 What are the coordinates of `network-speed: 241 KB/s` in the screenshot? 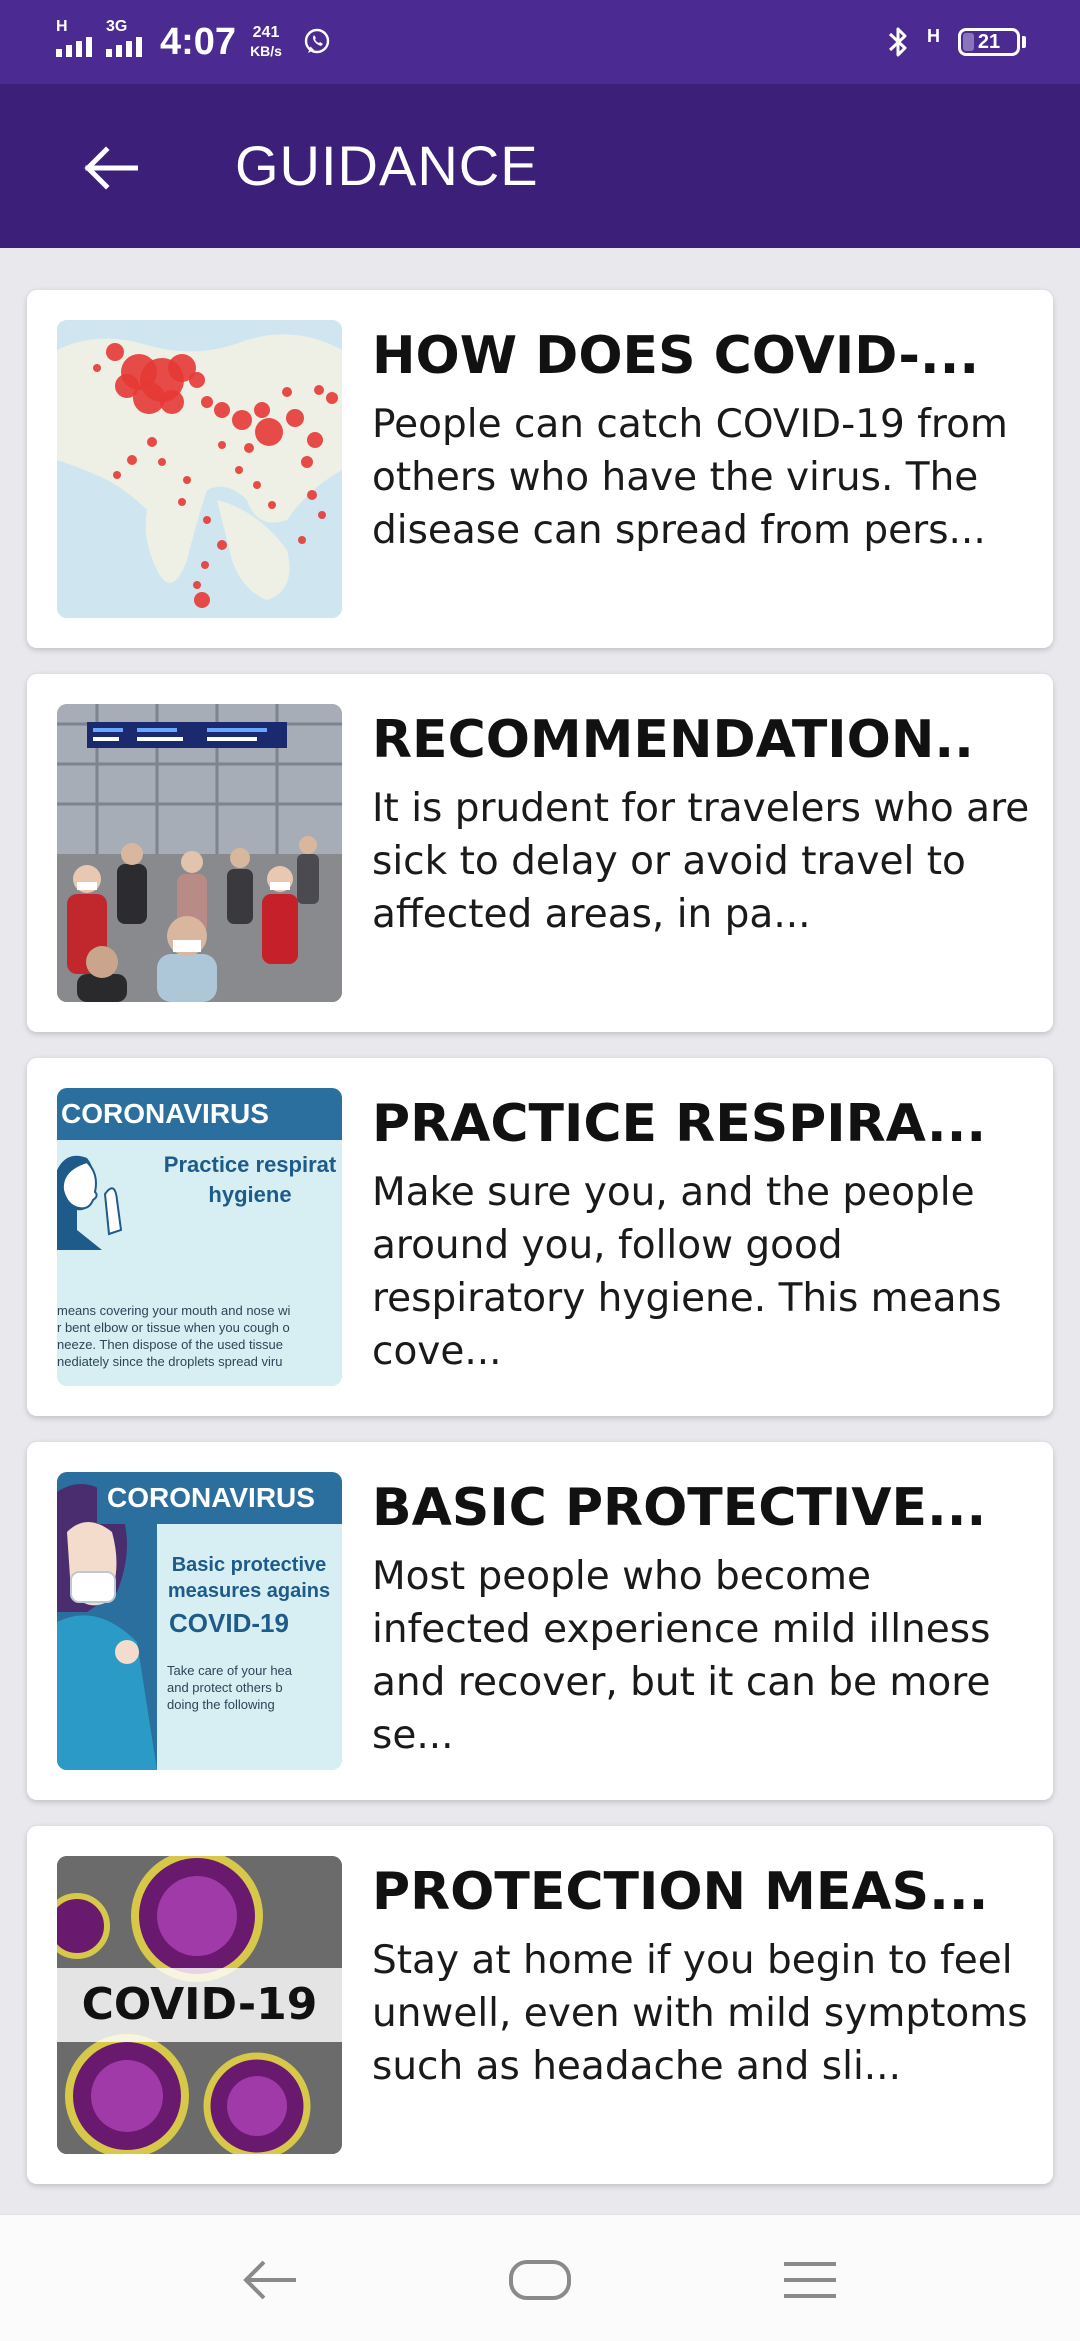 It's located at (266, 42).